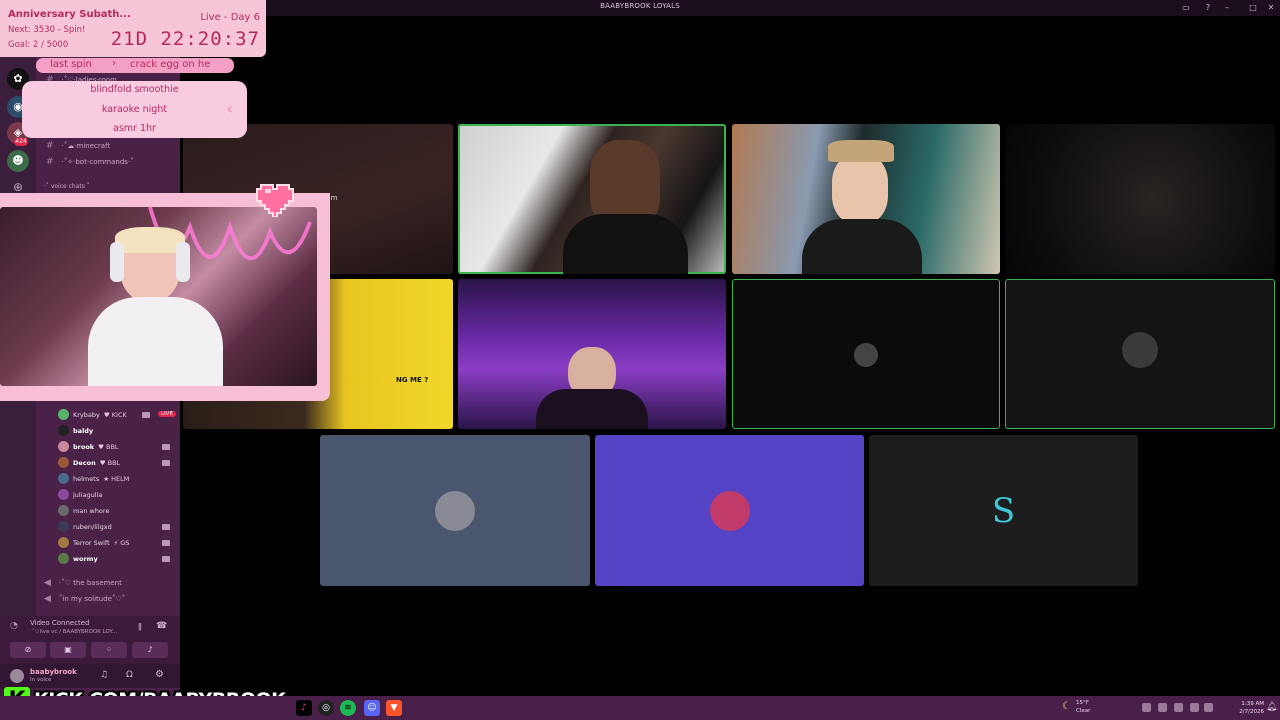 This screenshot has height=720, width=1280. What do you see at coordinates (90, 162) in the screenshot?
I see `channel-bot-commands: # ·˚✧·bot-commands·˚` at bounding box center [90, 162].